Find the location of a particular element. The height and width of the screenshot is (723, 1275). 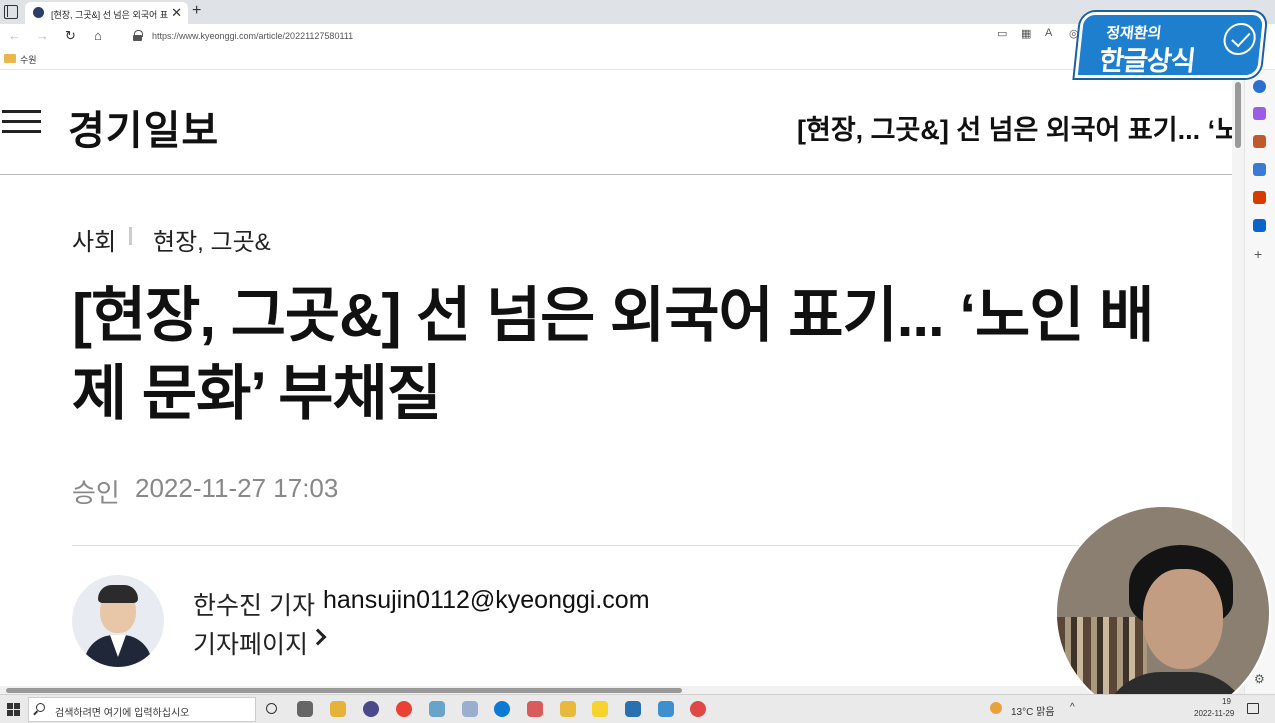

search-placeholder: 검색하려면 여기에 입력하십시오 is located at coordinates (122, 713).